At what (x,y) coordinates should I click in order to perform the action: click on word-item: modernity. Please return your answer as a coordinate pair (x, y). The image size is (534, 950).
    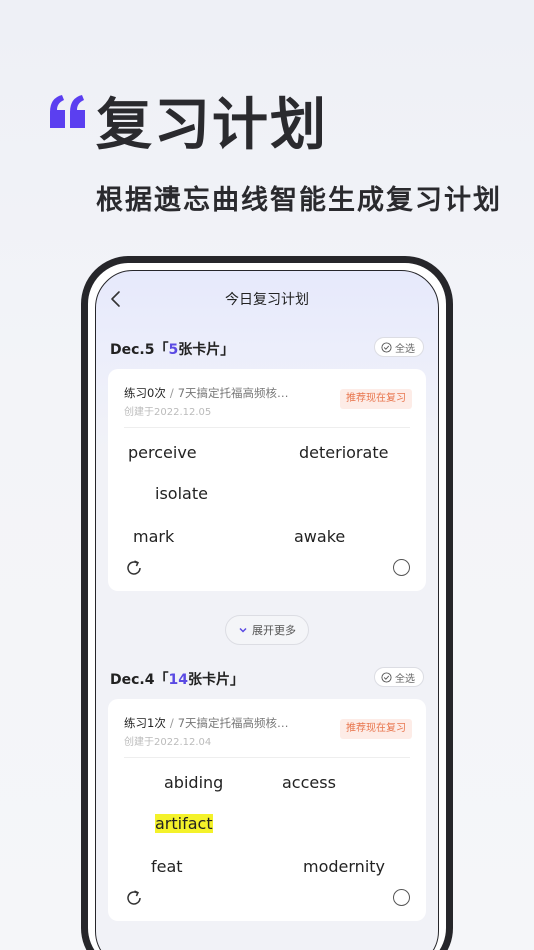
    Looking at the image, I should click on (344, 866).